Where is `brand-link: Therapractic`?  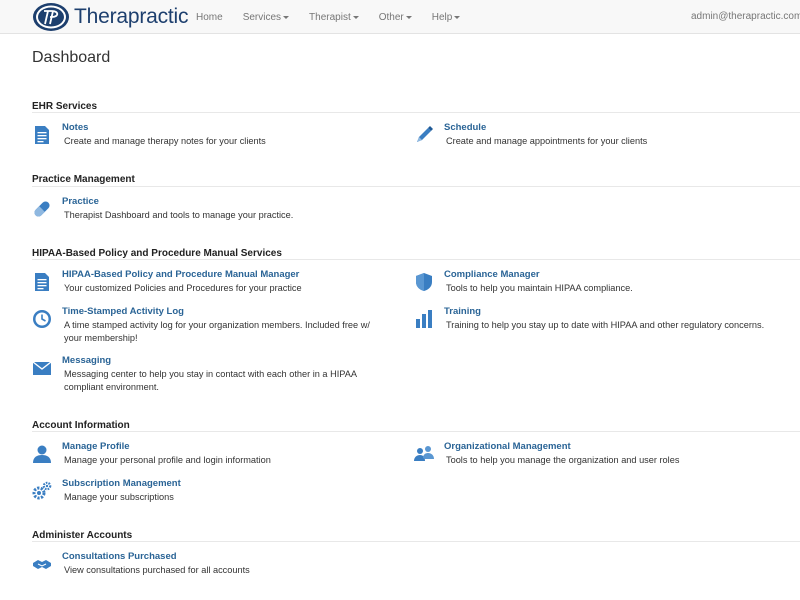 brand-link: Therapractic is located at coordinates (110, 17).